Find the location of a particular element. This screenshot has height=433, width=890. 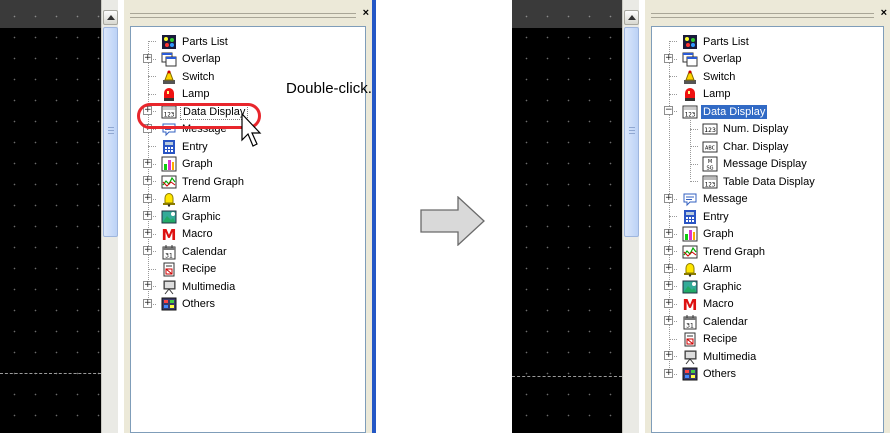

tree-item-label: Char. Display is located at coordinates (756, 146).